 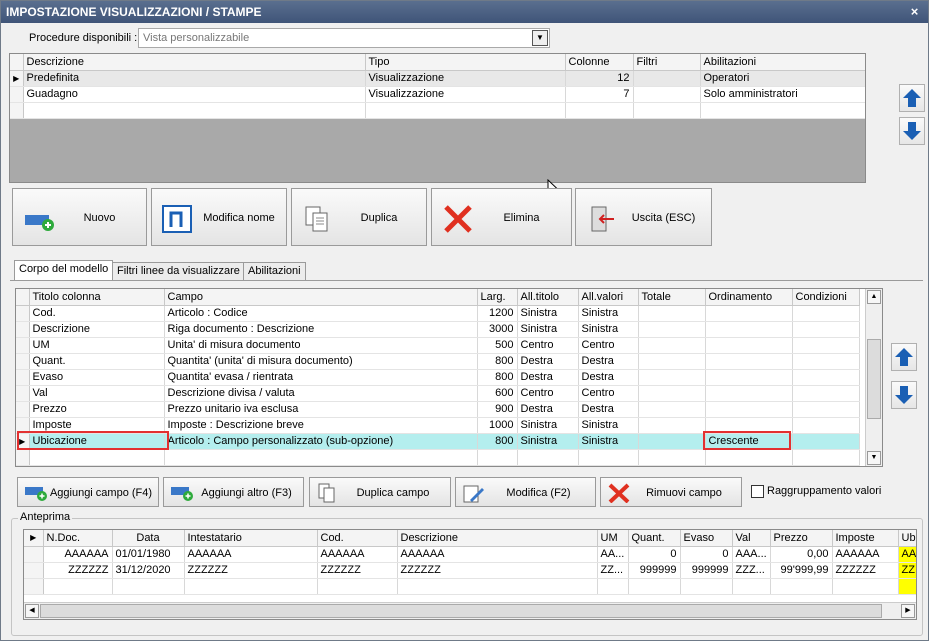 What do you see at coordinates (97, 313) in the screenshot?
I see `table-cell: Cod.` at bounding box center [97, 313].